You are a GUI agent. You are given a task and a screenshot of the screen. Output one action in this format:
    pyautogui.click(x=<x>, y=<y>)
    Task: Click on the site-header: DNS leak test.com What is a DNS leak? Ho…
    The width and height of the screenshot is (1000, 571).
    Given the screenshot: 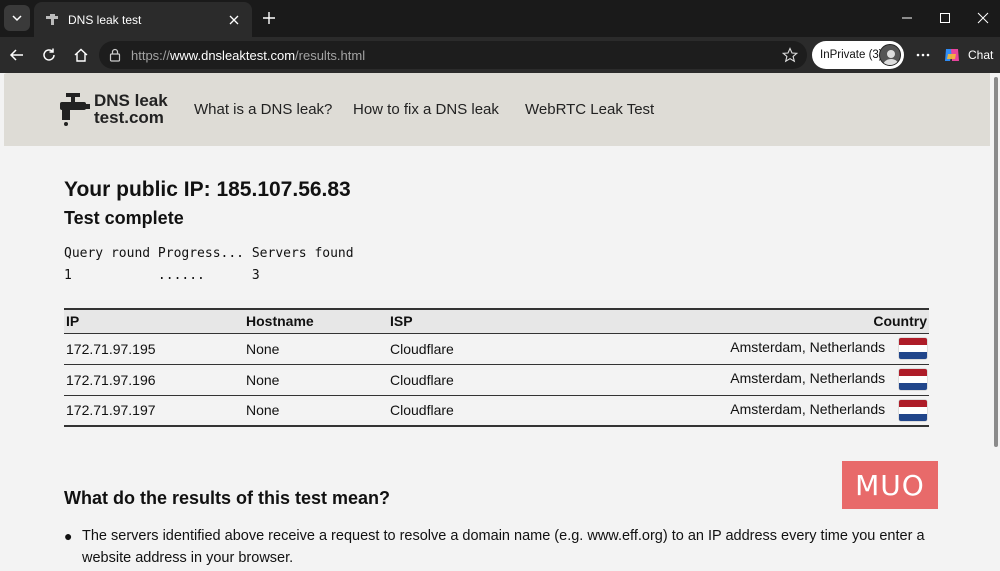 What is the action you would take?
    pyautogui.click(x=497, y=109)
    